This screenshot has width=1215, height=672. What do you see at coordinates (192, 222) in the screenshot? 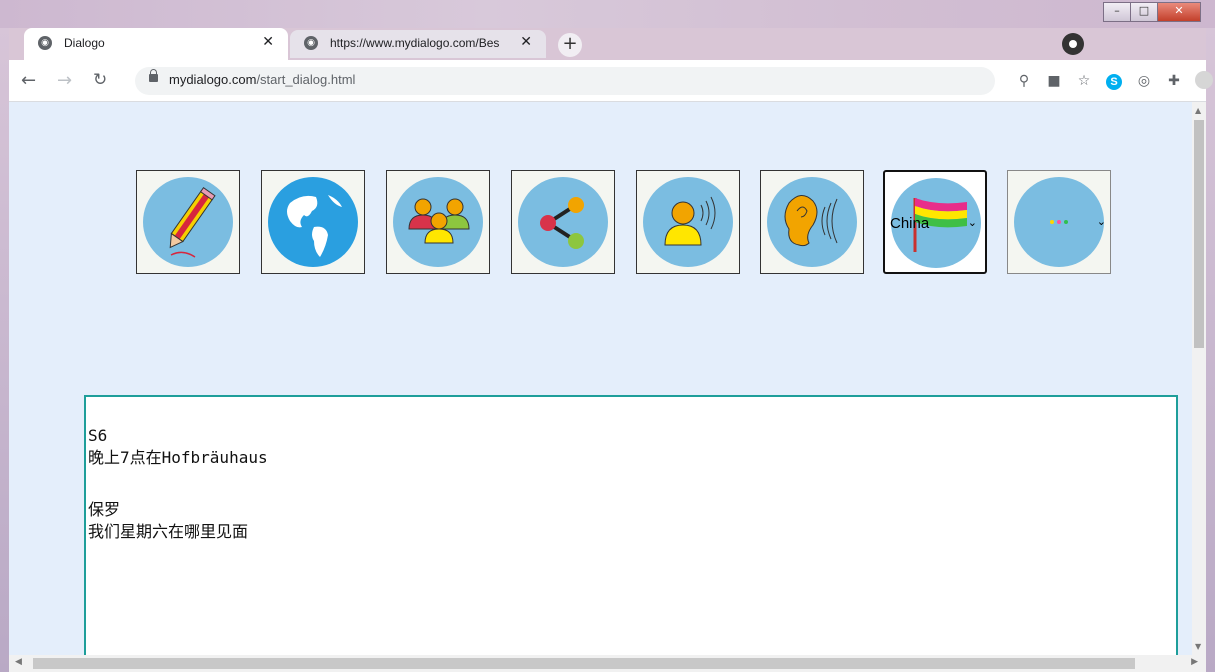
I see `pencil-icon` at bounding box center [192, 222].